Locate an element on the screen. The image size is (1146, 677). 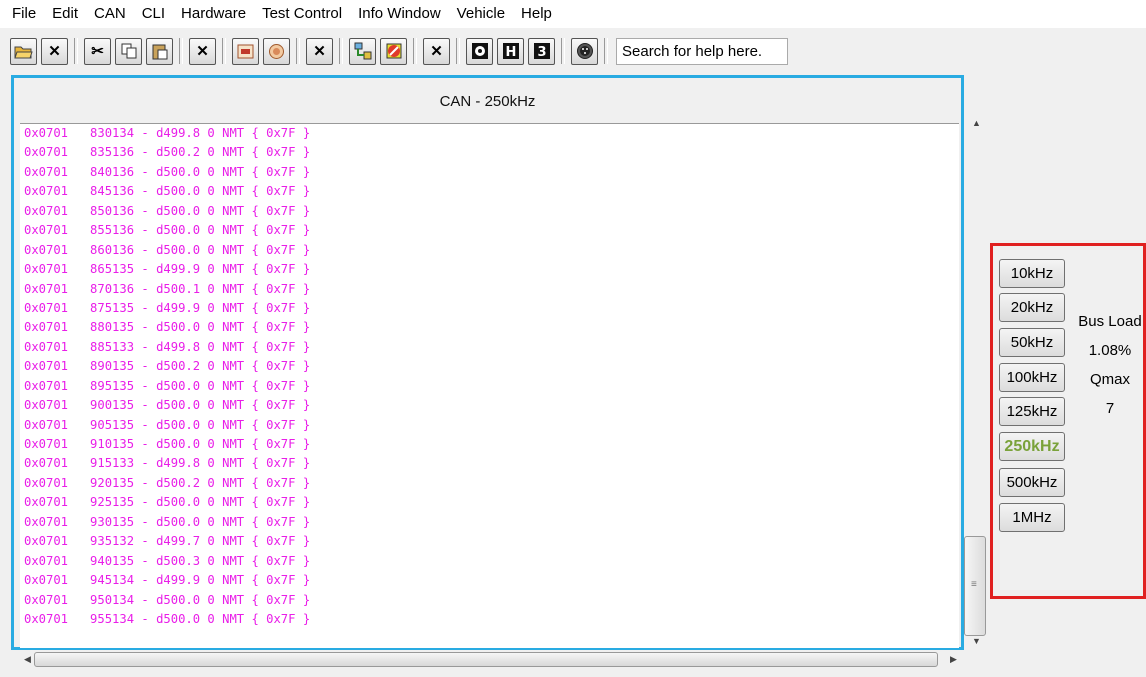
log-line: 0x0701 865135 - d499.9 0 NMT { 0x7F } is located at coordinates (167, 269).